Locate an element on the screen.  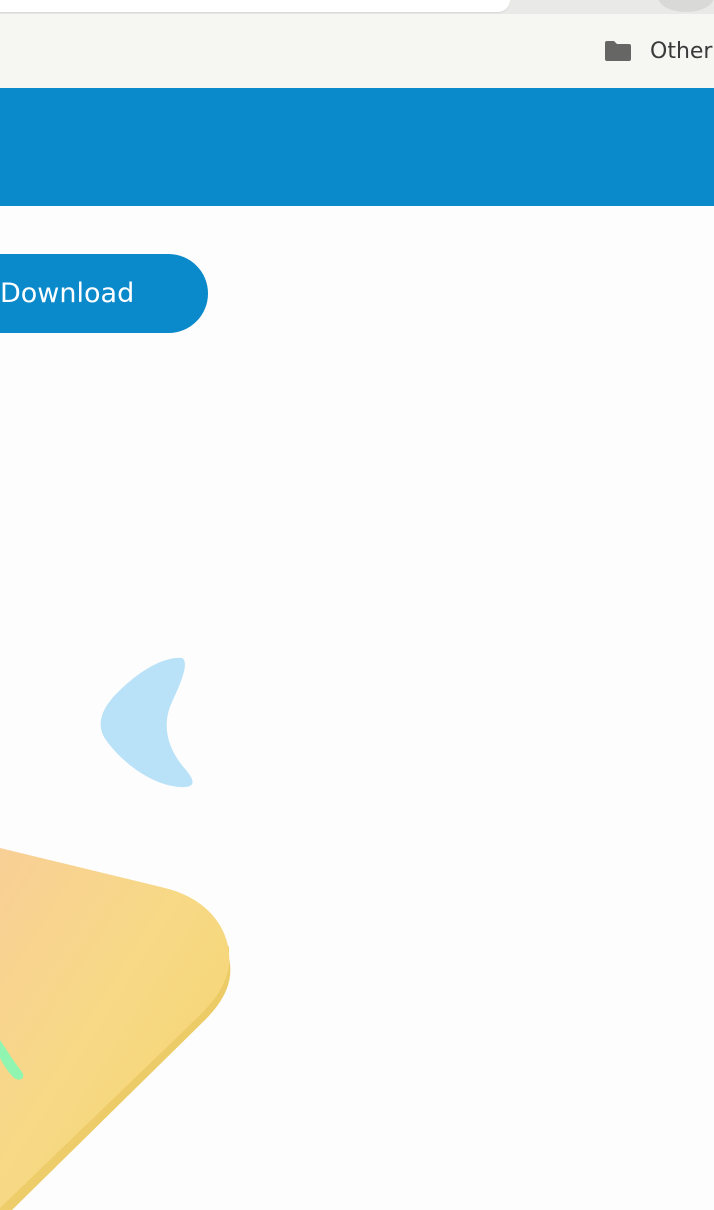
hero-illustration is located at coordinates (115, 933).